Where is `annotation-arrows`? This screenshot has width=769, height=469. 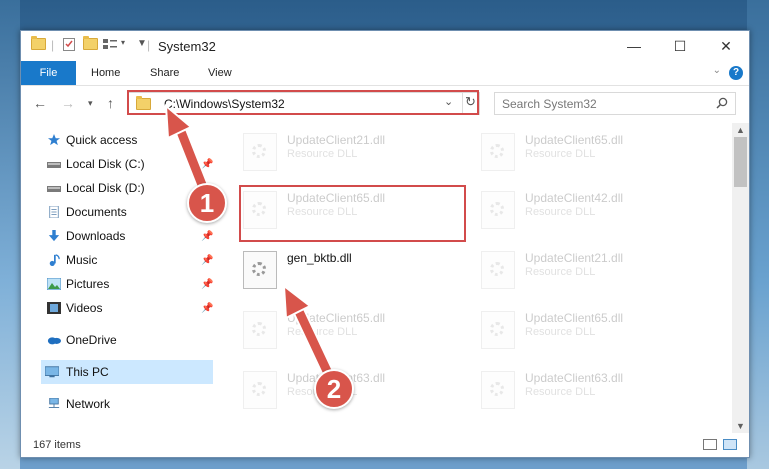
annotation-arrows is located at coordinates (252, 248).